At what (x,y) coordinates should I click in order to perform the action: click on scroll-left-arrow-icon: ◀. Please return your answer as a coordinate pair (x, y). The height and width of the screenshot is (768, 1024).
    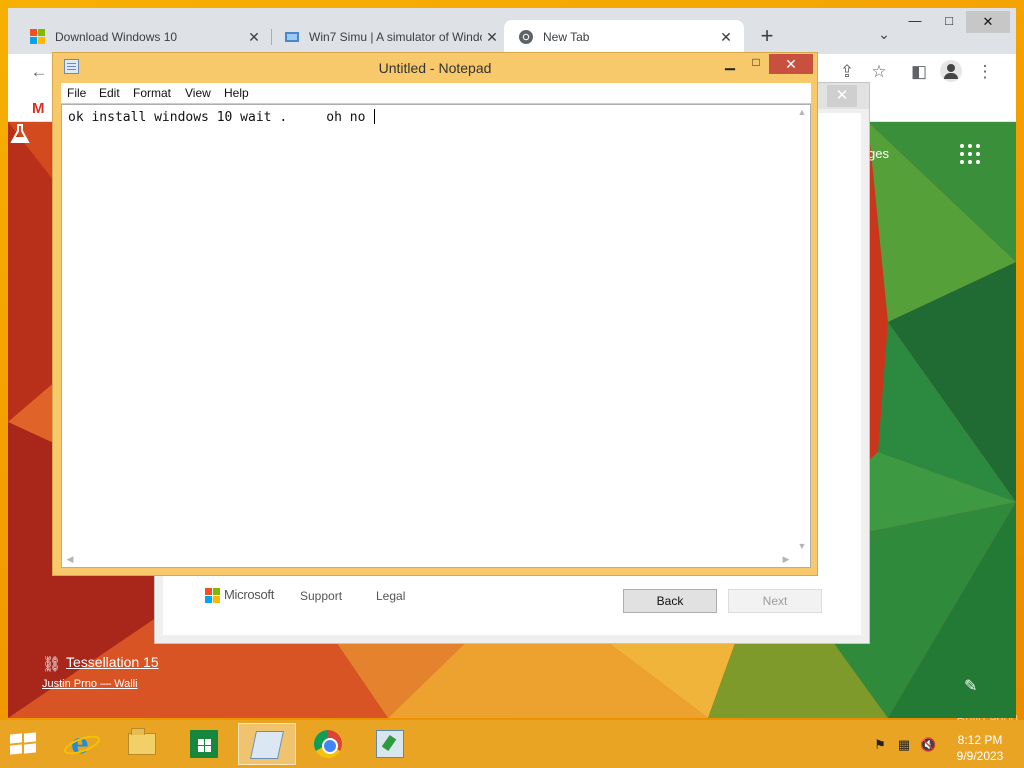
    Looking at the image, I should click on (70, 559).